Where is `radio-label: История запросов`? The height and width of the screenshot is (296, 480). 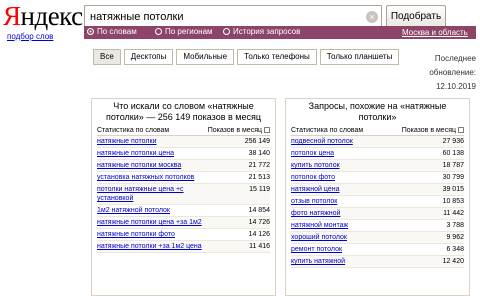 radio-label: История запросов is located at coordinates (267, 31).